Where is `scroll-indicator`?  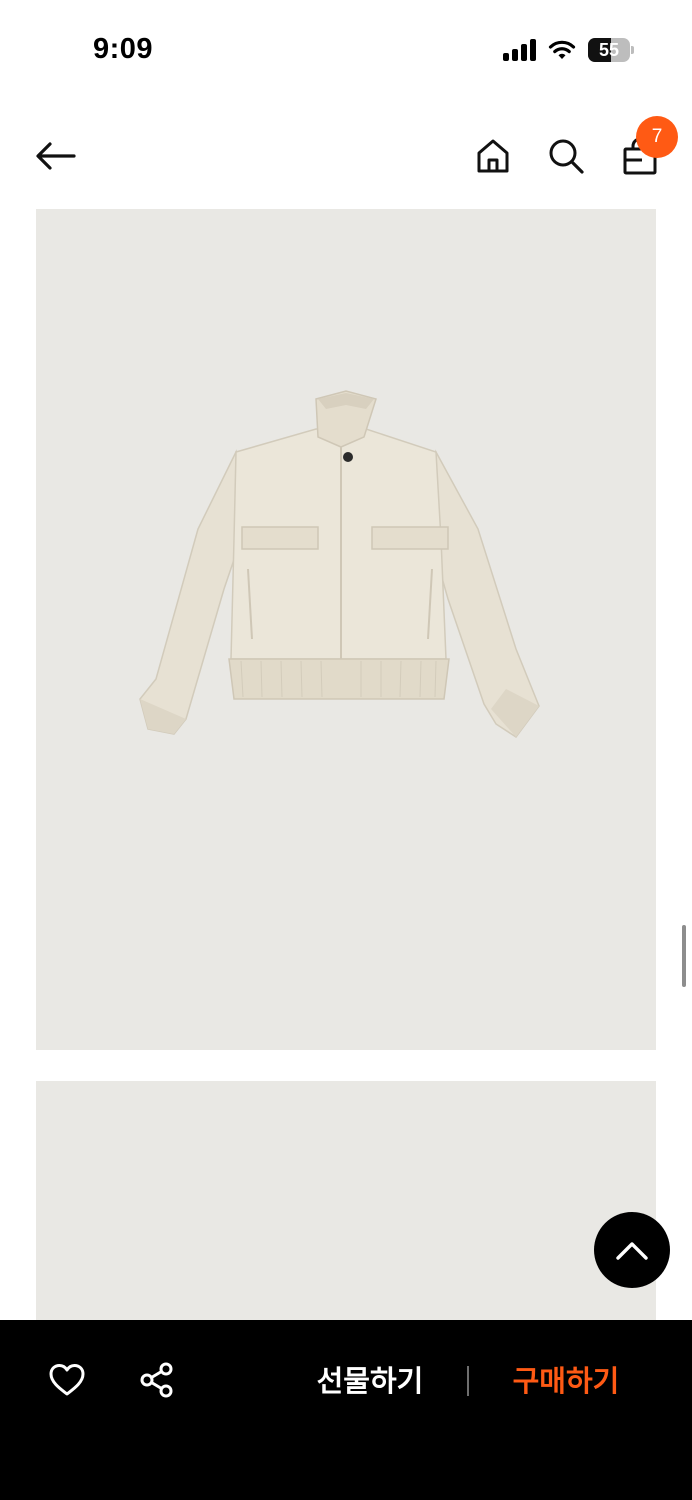 scroll-indicator is located at coordinates (684, 956).